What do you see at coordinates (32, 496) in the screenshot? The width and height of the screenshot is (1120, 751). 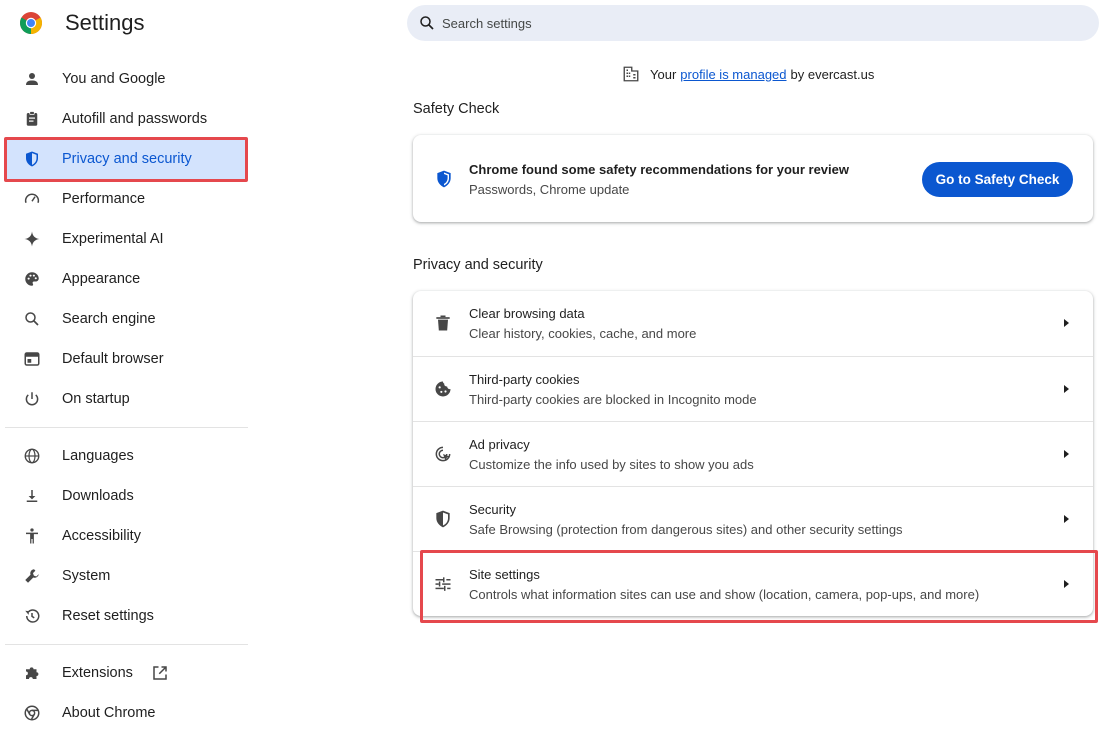 I see `download-icon` at bounding box center [32, 496].